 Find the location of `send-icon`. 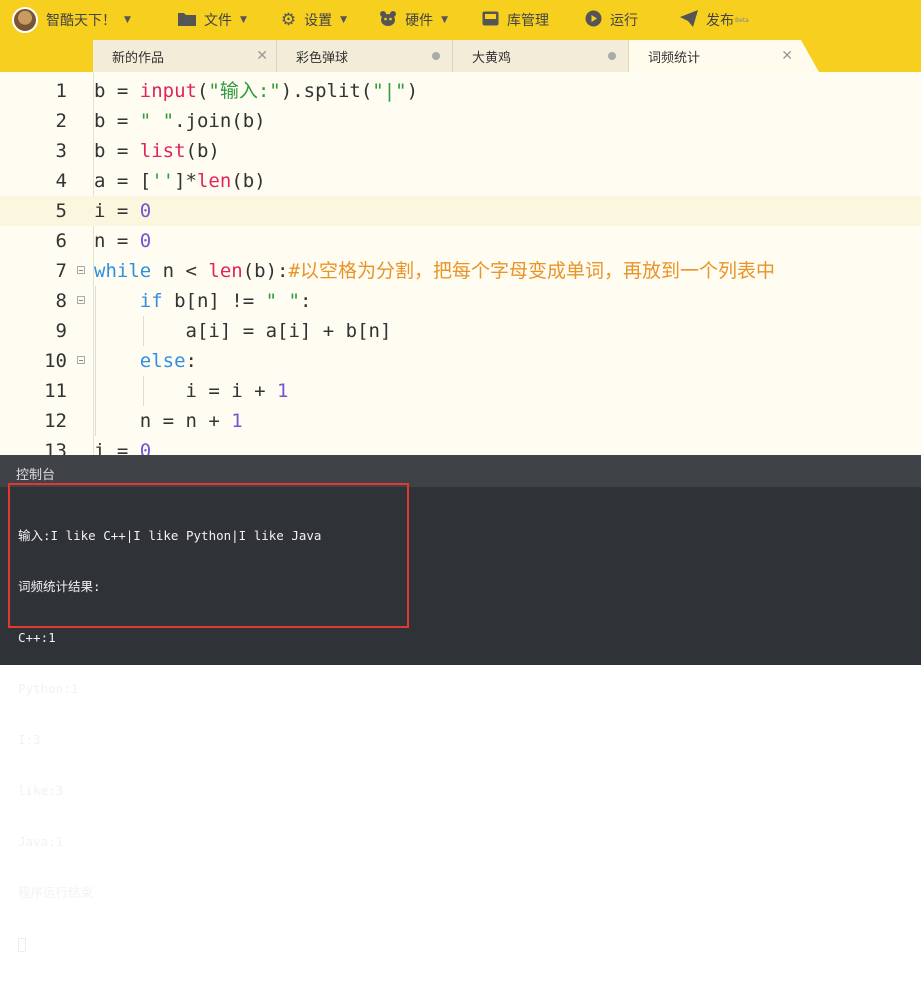

send-icon is located at coordinates (689, 20).